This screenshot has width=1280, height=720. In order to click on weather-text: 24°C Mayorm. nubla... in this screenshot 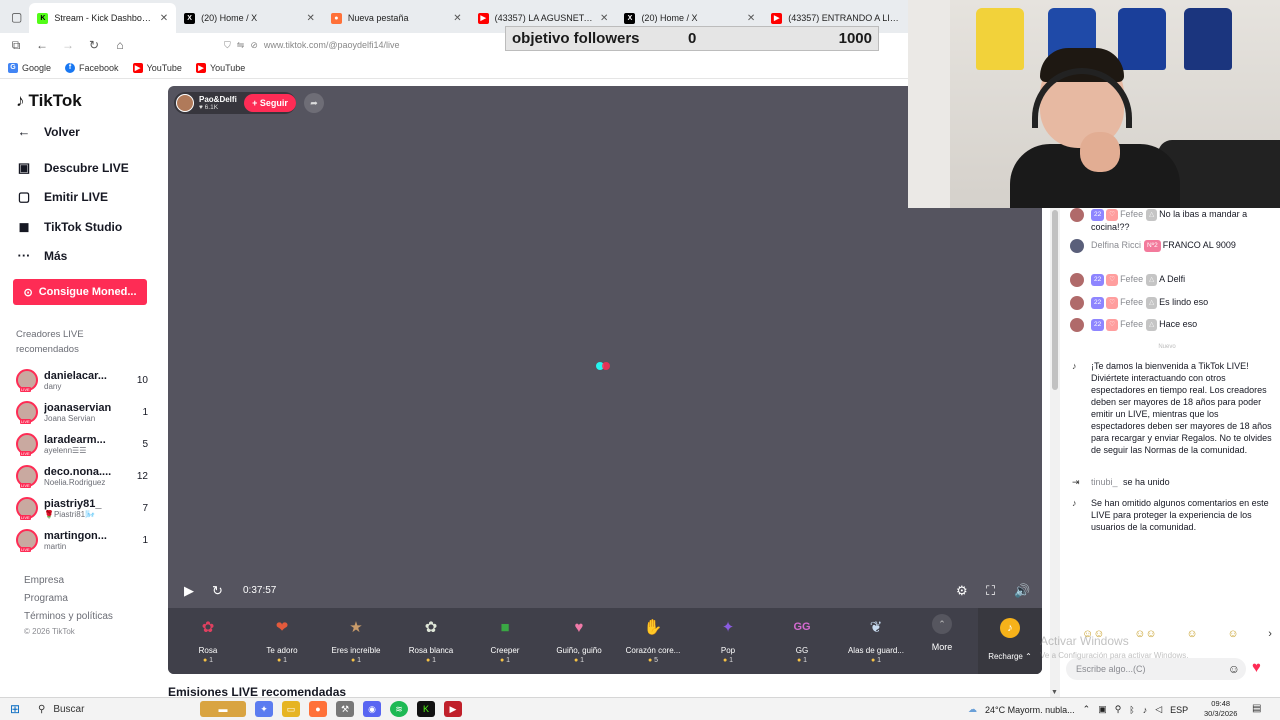, I will do `click(1030, 710)`.